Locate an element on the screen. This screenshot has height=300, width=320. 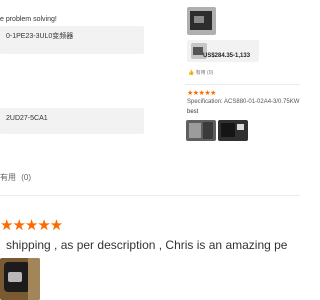
product-card: US$284.35-1,133 is located at coordinates (223, 51).